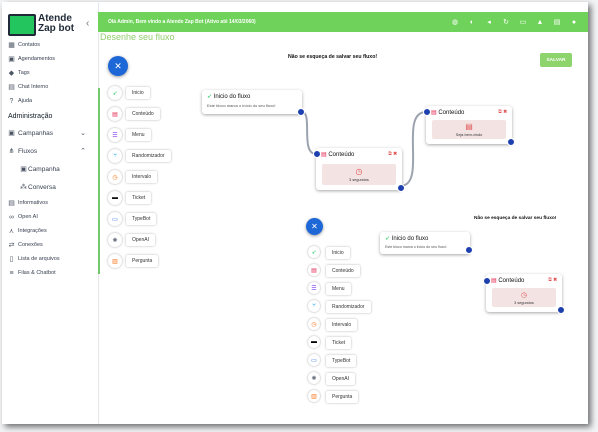 This screenshot has width=598, height=432. Describe the element at coordinates (574, 22) in the screenshot. I see `user-account-icon: ●` at that location.